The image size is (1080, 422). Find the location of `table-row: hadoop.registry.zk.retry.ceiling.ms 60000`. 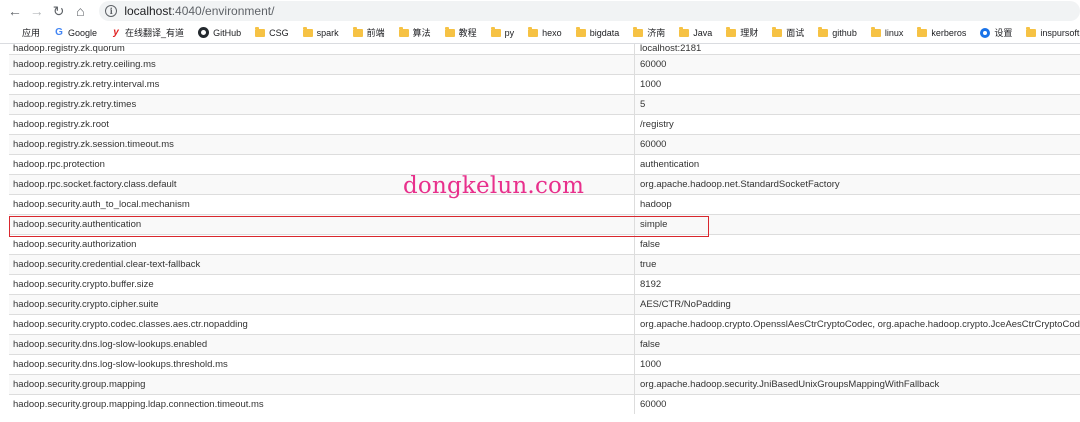

table-row: hadoop.registry.zk.retry.ceiling.ms 60000 is located at coordinates (544, 64).